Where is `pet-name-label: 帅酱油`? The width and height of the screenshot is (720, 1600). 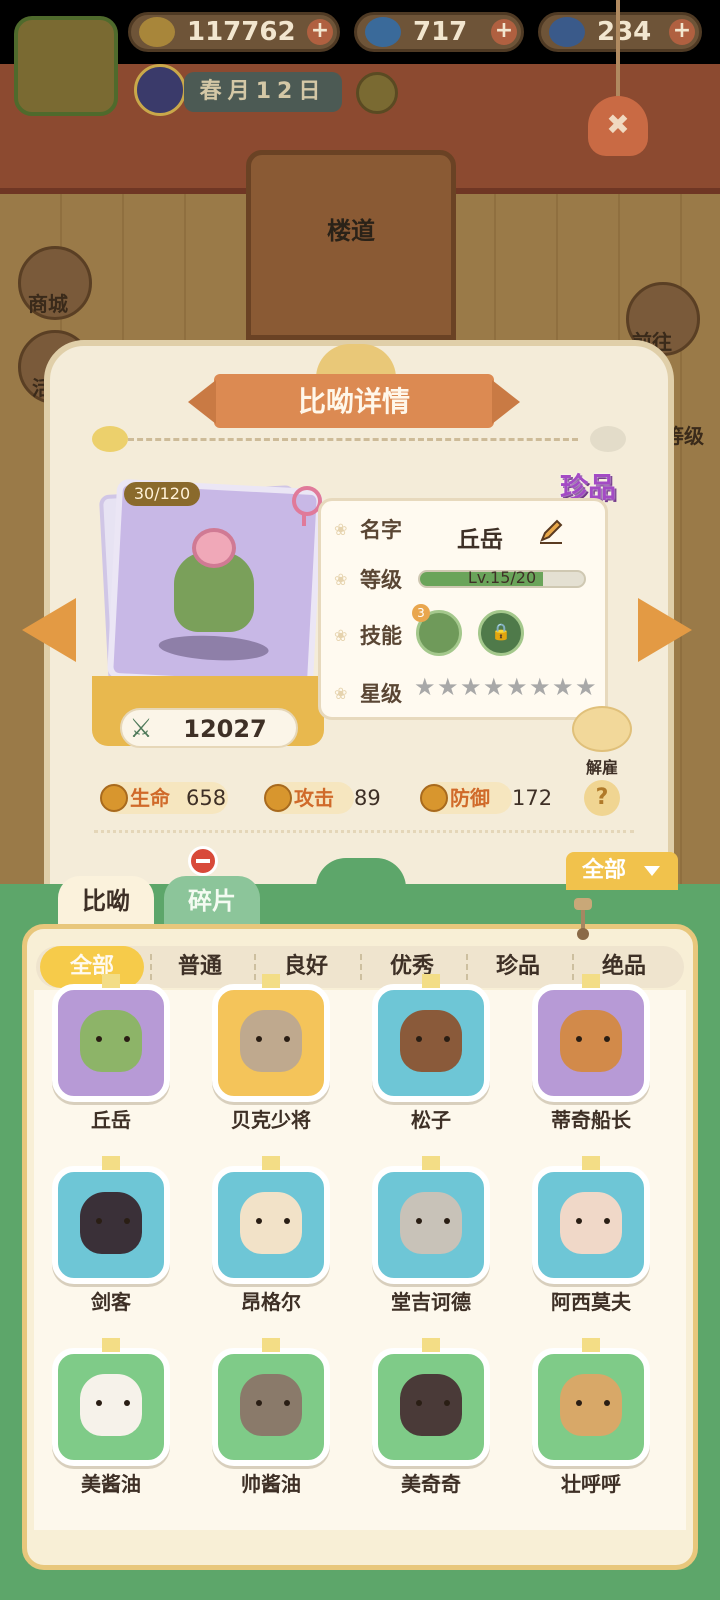 pet-name-label: 帅酱油 is located at coordinates (271, 1484).